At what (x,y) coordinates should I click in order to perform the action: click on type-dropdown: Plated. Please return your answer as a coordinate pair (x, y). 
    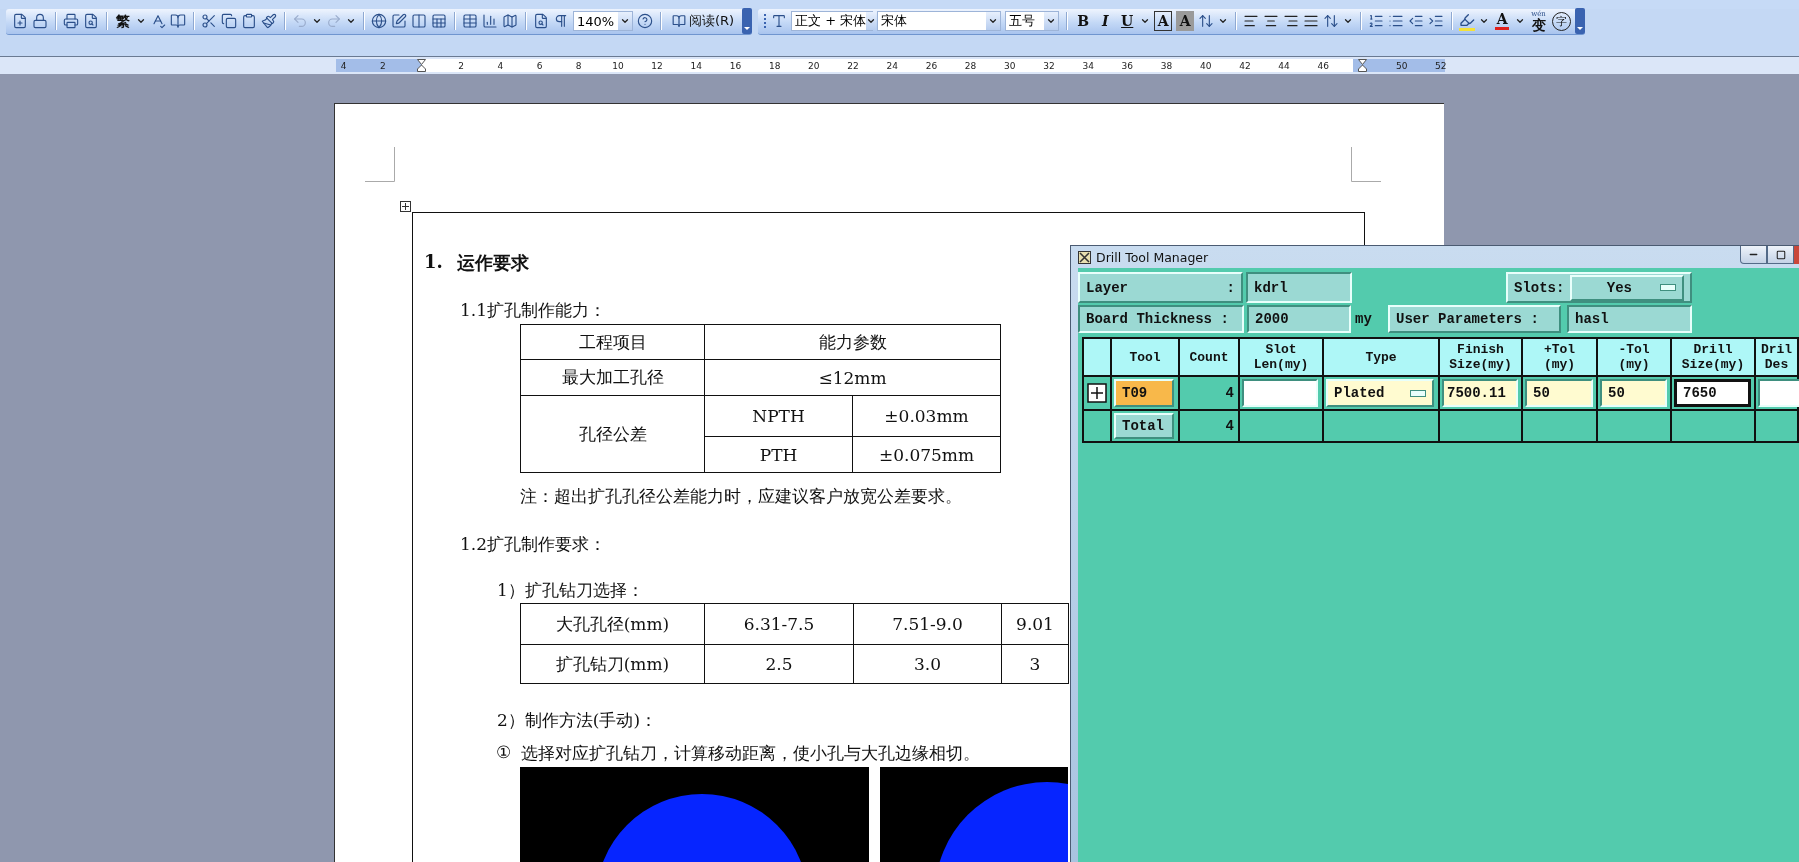
    Looking at the image, I should click on (1380, 393).